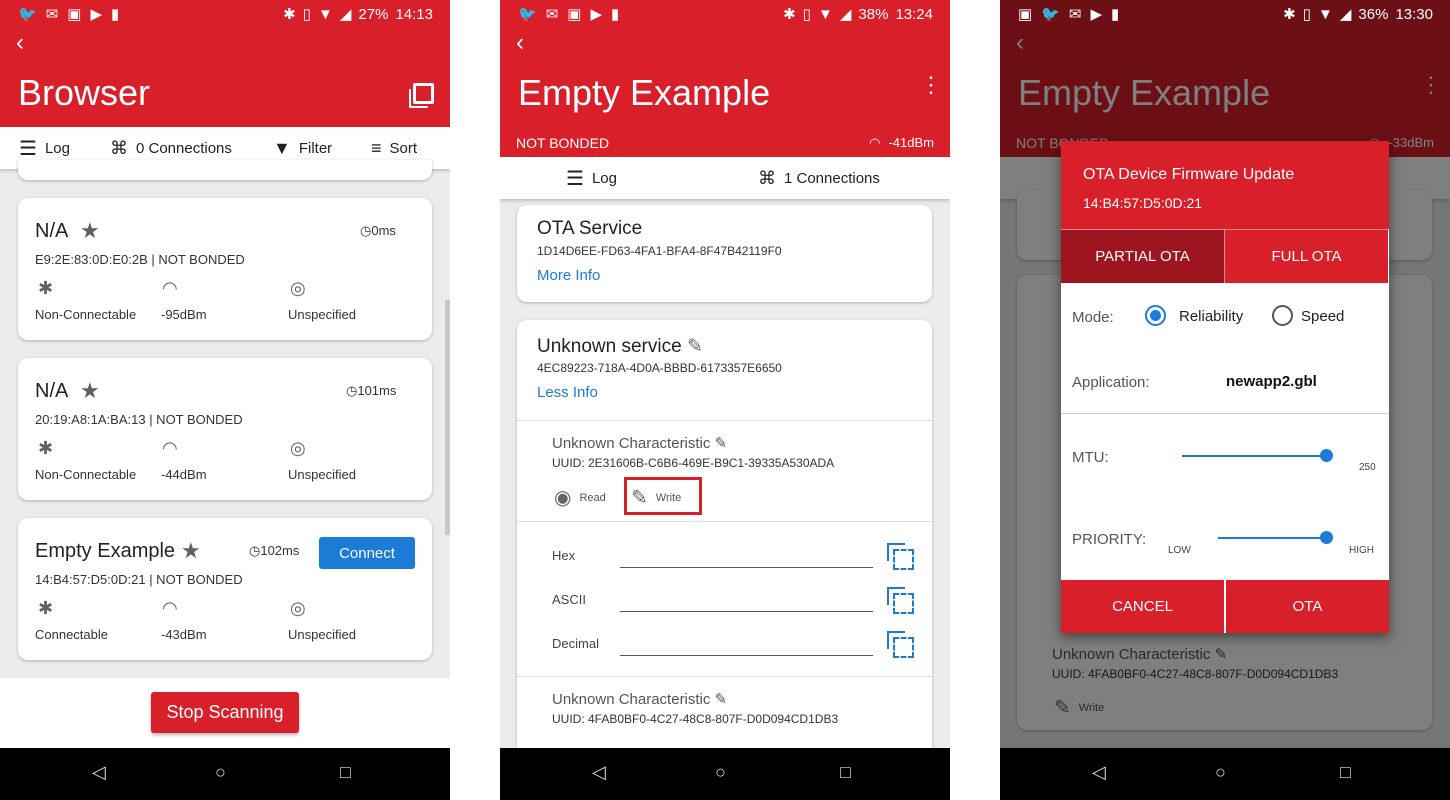 This screenshot has width=1450, height=800. I want to click on connectable-label: Connectable, so click(71, 634).